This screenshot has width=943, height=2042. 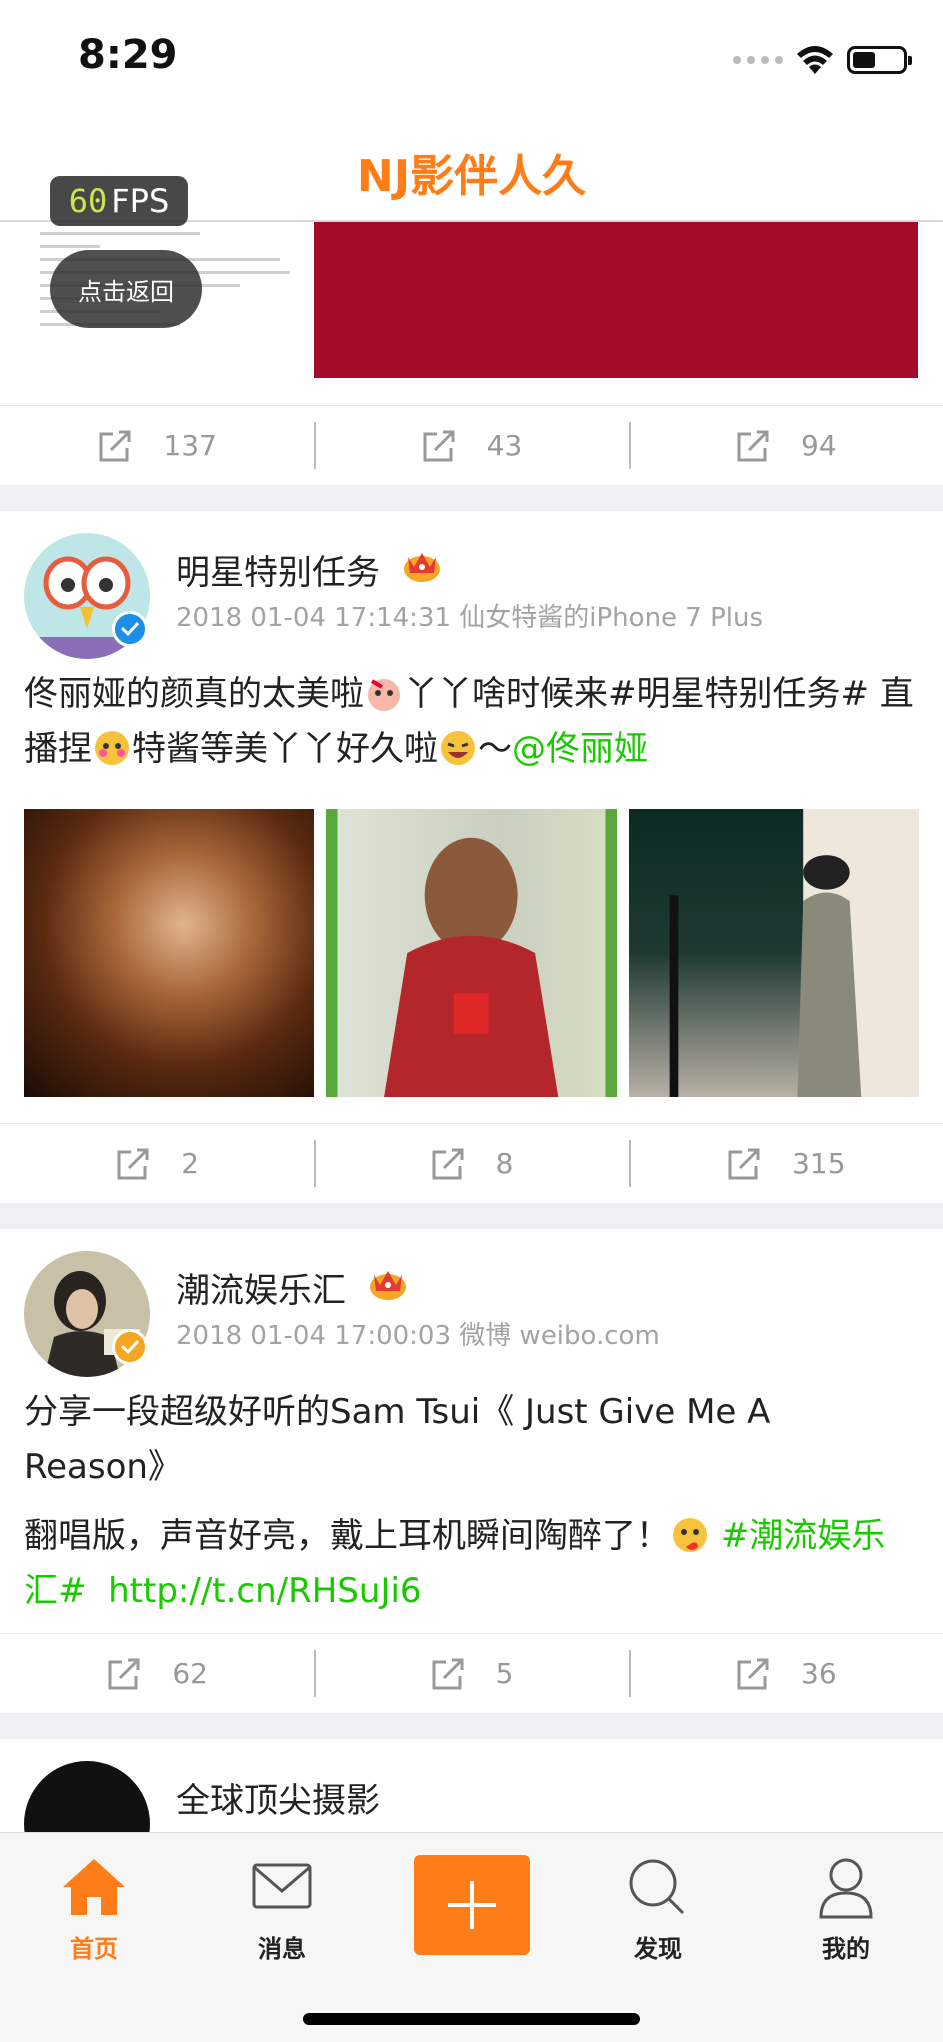 I want to click on fps-value: 60, so click(x=88, y=201).